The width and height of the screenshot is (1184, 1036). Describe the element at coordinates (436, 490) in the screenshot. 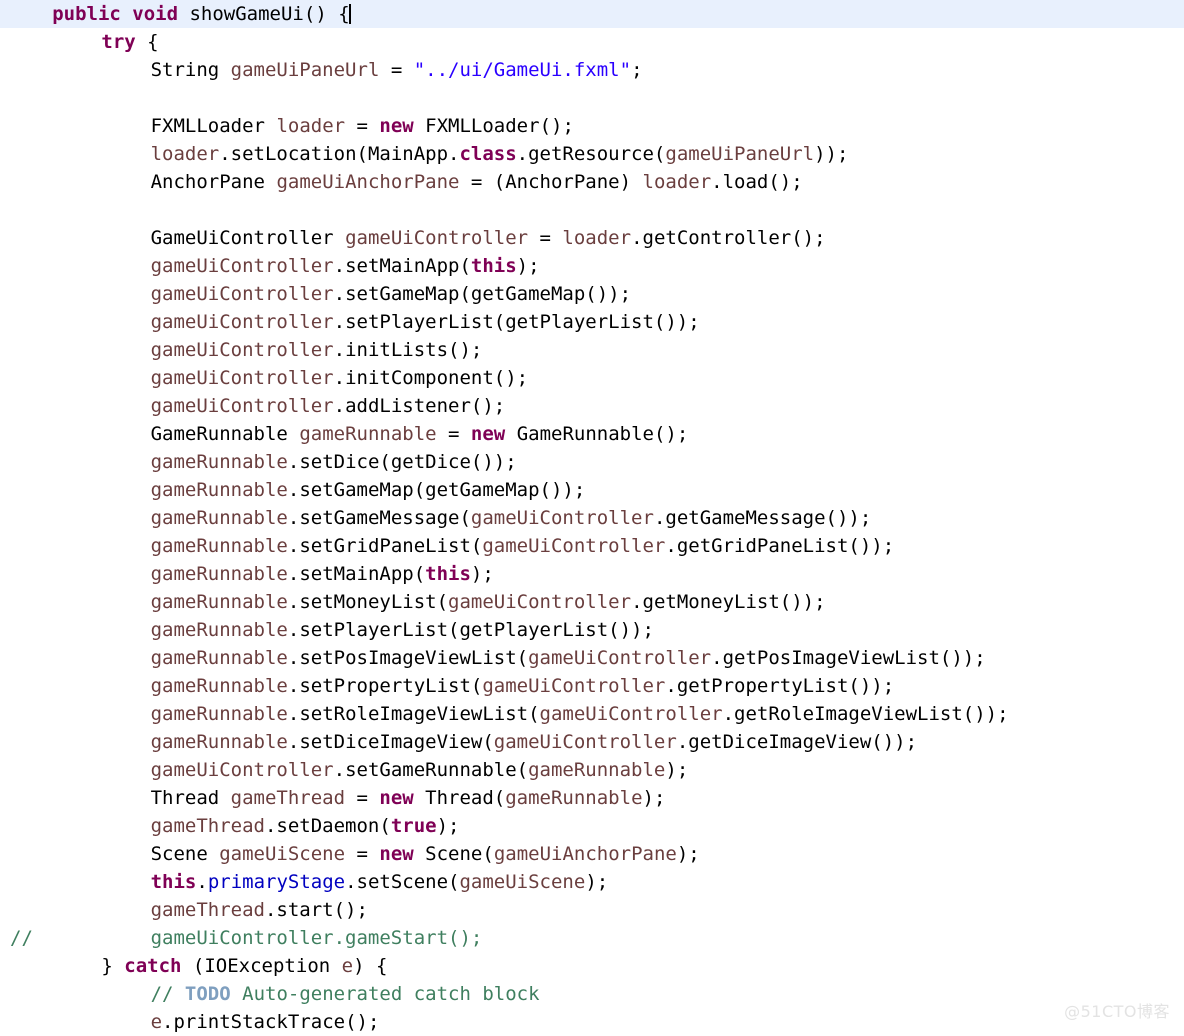

I see `code-token-plain: .setGameMap(getGameMap());` at that location.